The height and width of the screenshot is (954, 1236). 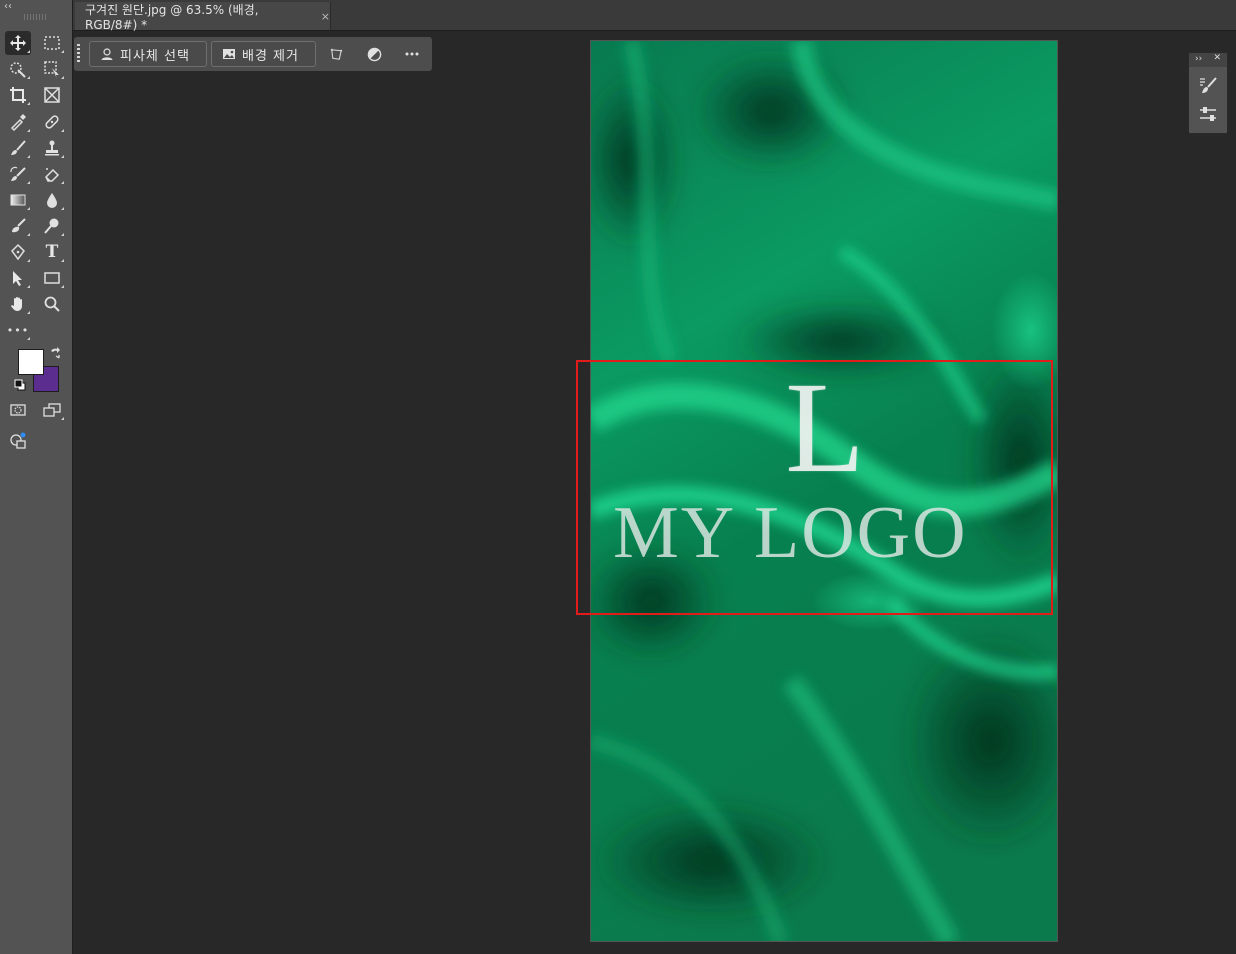 I want to click on eyedropper-tool, so click(x=18, y=122).